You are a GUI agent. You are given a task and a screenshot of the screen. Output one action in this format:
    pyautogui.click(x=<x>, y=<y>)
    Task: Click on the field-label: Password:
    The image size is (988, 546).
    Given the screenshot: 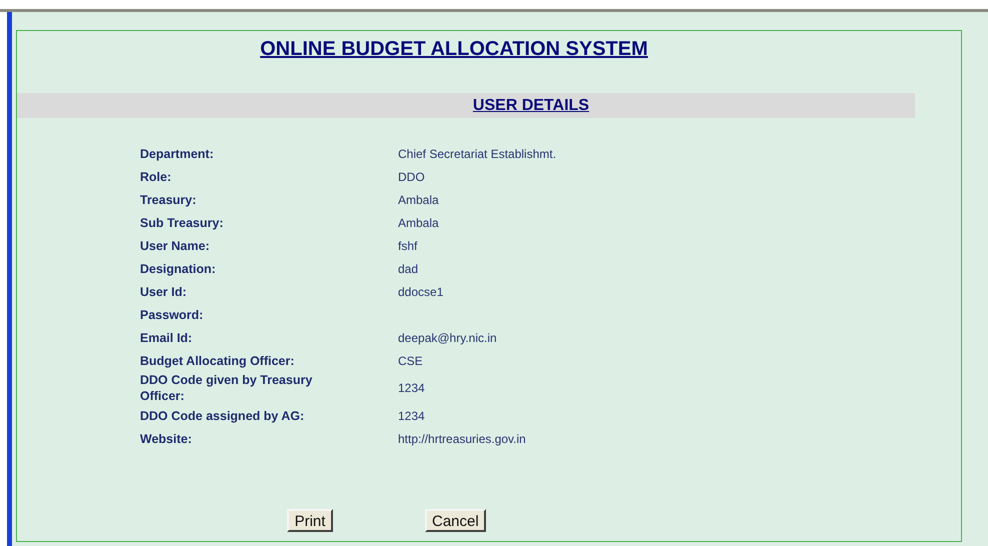 What is the action you would take?
    pyautogui.click(x=172, y=314)
    